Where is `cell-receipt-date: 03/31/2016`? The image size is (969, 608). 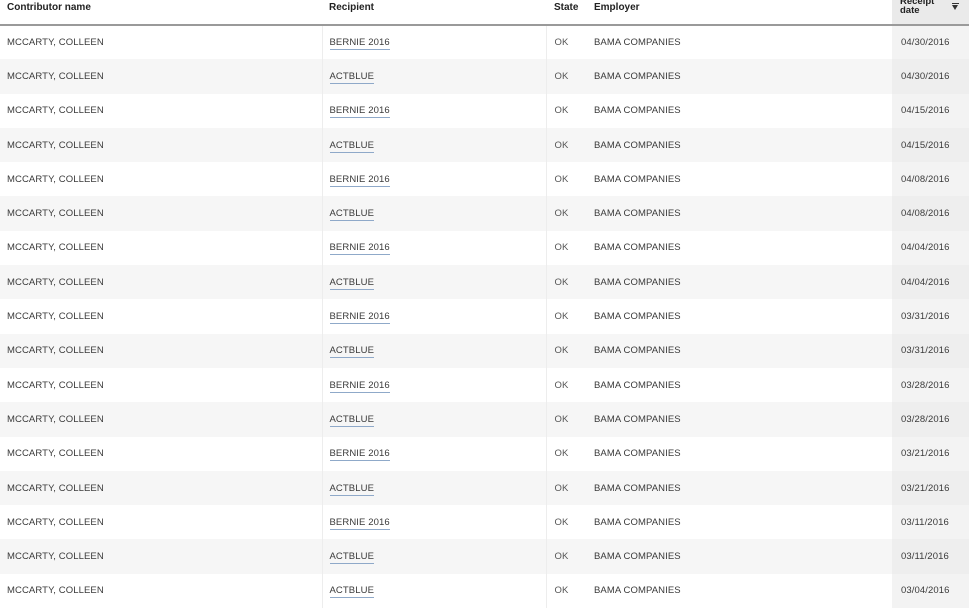 cell-receipt-date: 03/31/2016 is located at coordinates (930, 316).